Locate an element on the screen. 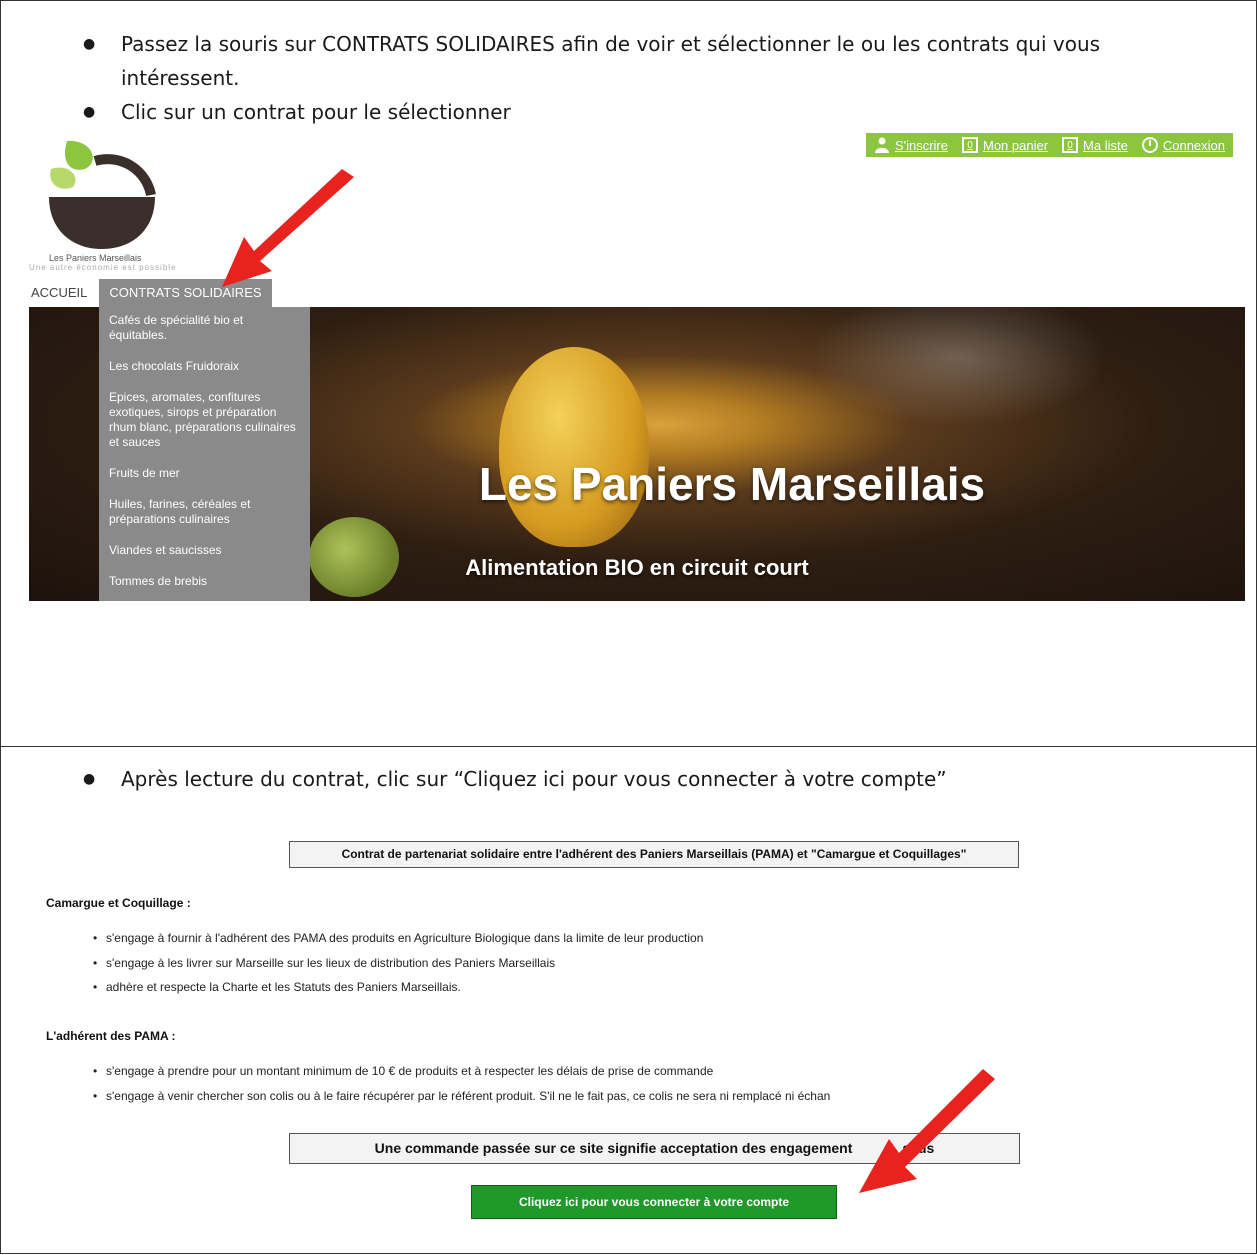 The width and height of the screenshot is (1257, 1255). cart-count-icon: 0 is located at coordinates (970, 145).